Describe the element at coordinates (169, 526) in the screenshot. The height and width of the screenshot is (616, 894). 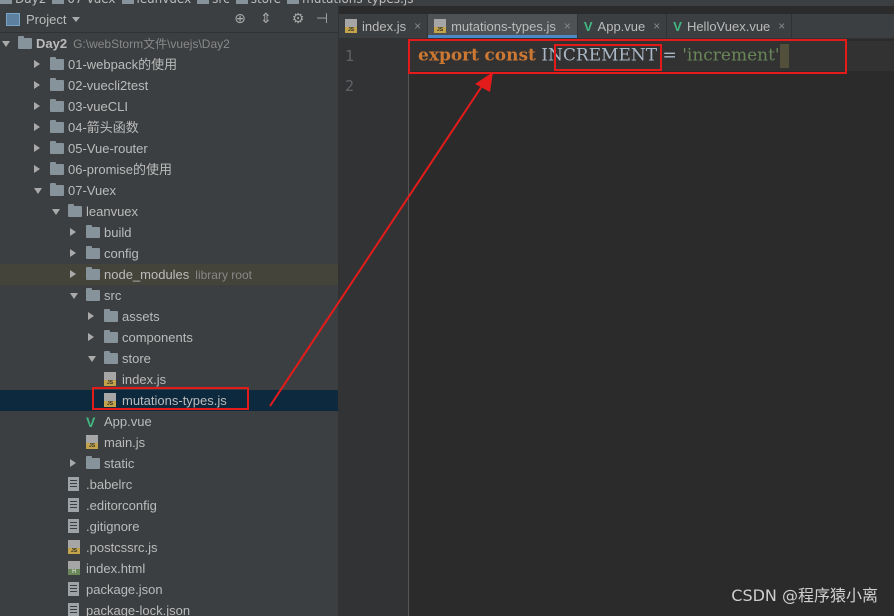
I see `tree-item-node: .gitignore` at that location.